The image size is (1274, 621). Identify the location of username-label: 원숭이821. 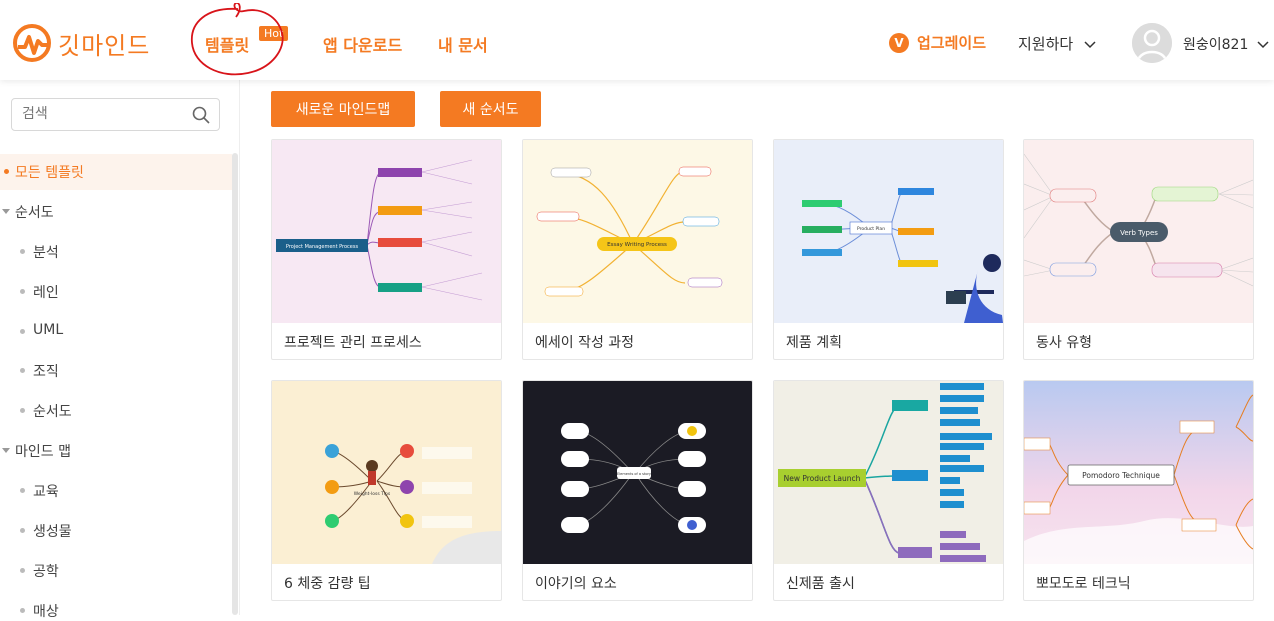
(1216, 45).